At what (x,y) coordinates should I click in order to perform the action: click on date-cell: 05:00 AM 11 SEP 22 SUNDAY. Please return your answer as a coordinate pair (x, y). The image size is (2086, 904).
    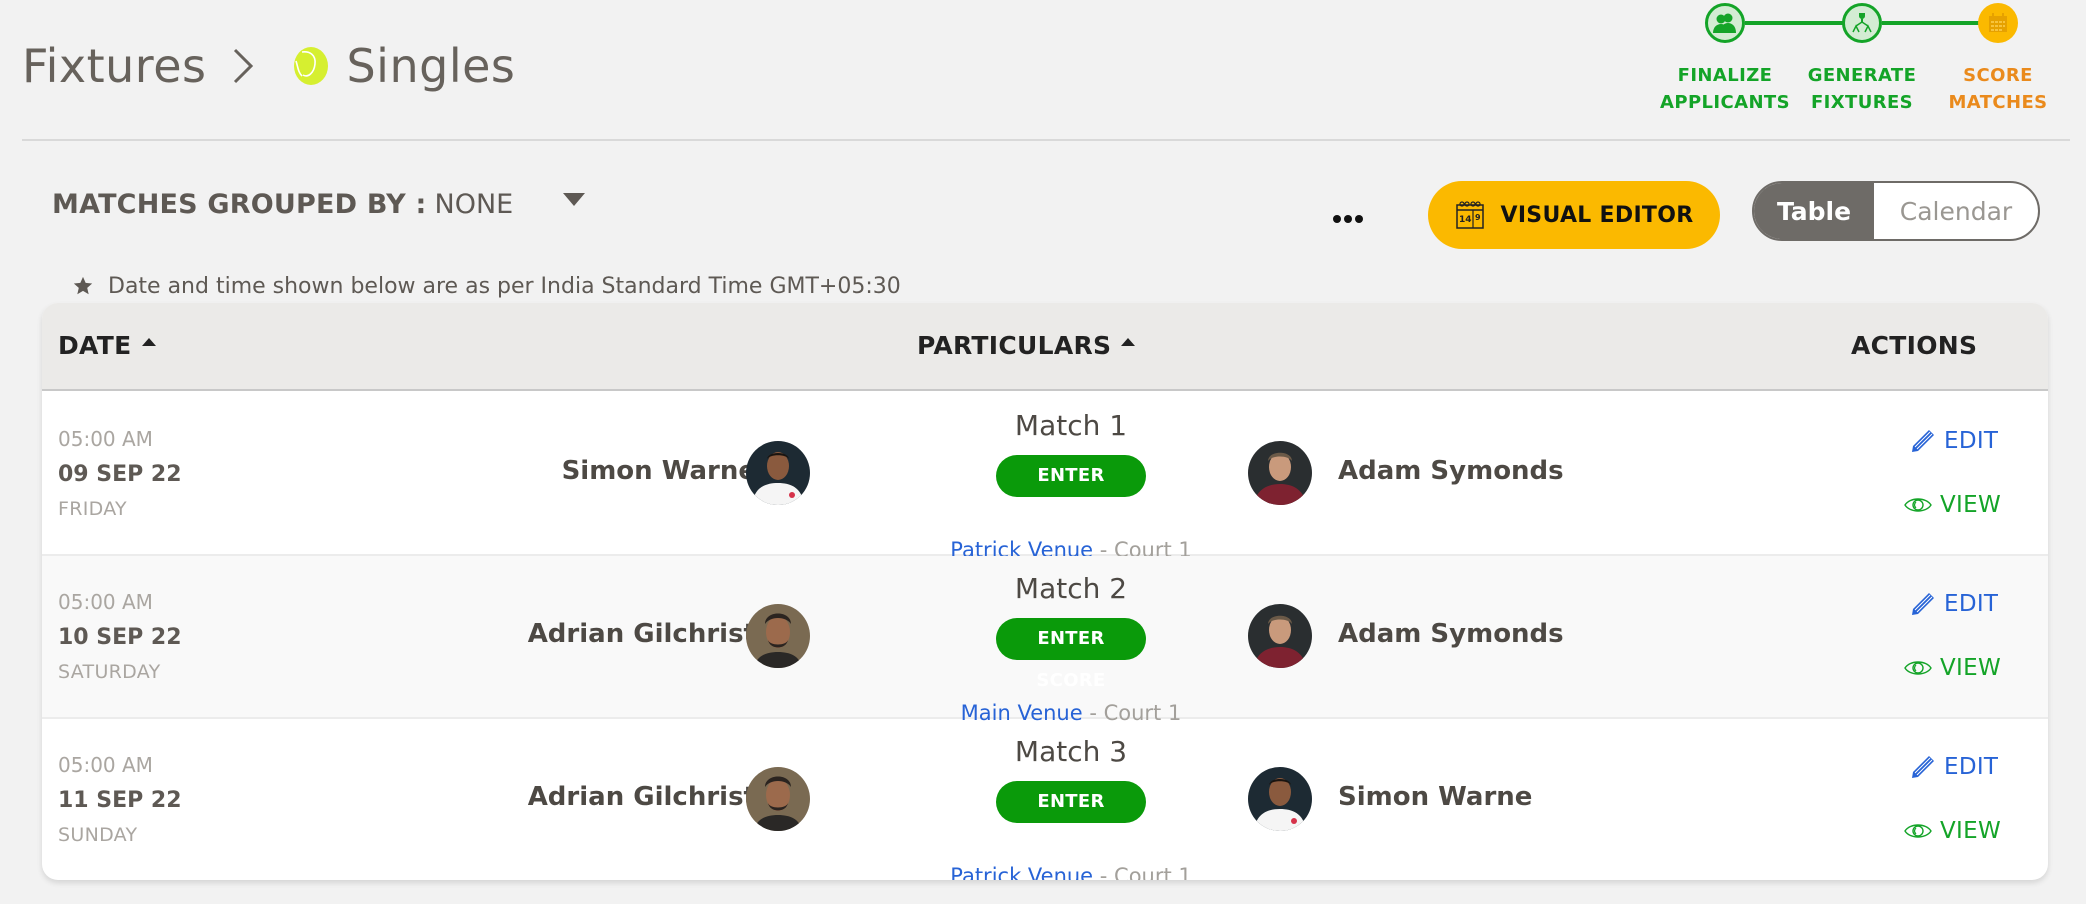
    Looking at the image, I should click on (120, 799).